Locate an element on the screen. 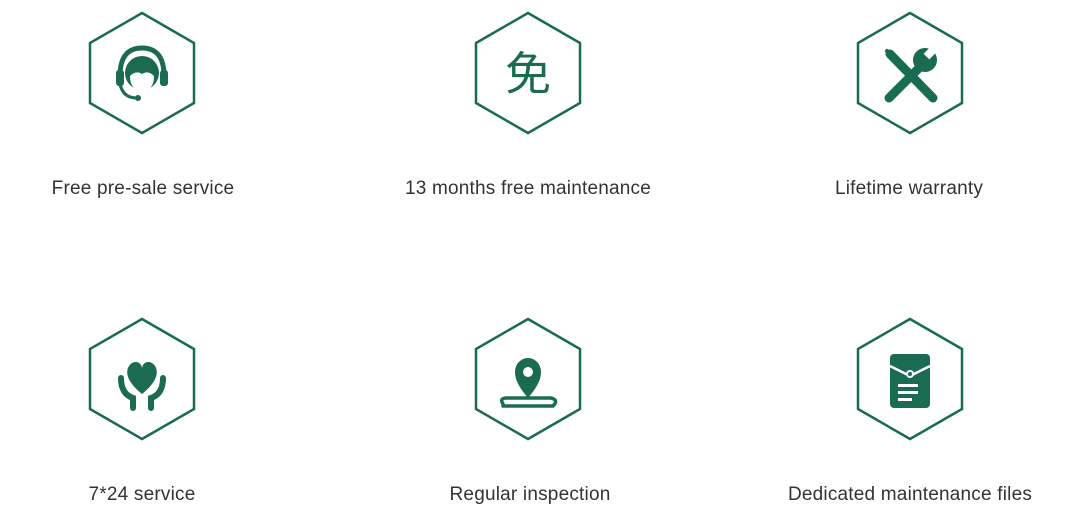  file-folder-icon is located at coordinates (910, 379).